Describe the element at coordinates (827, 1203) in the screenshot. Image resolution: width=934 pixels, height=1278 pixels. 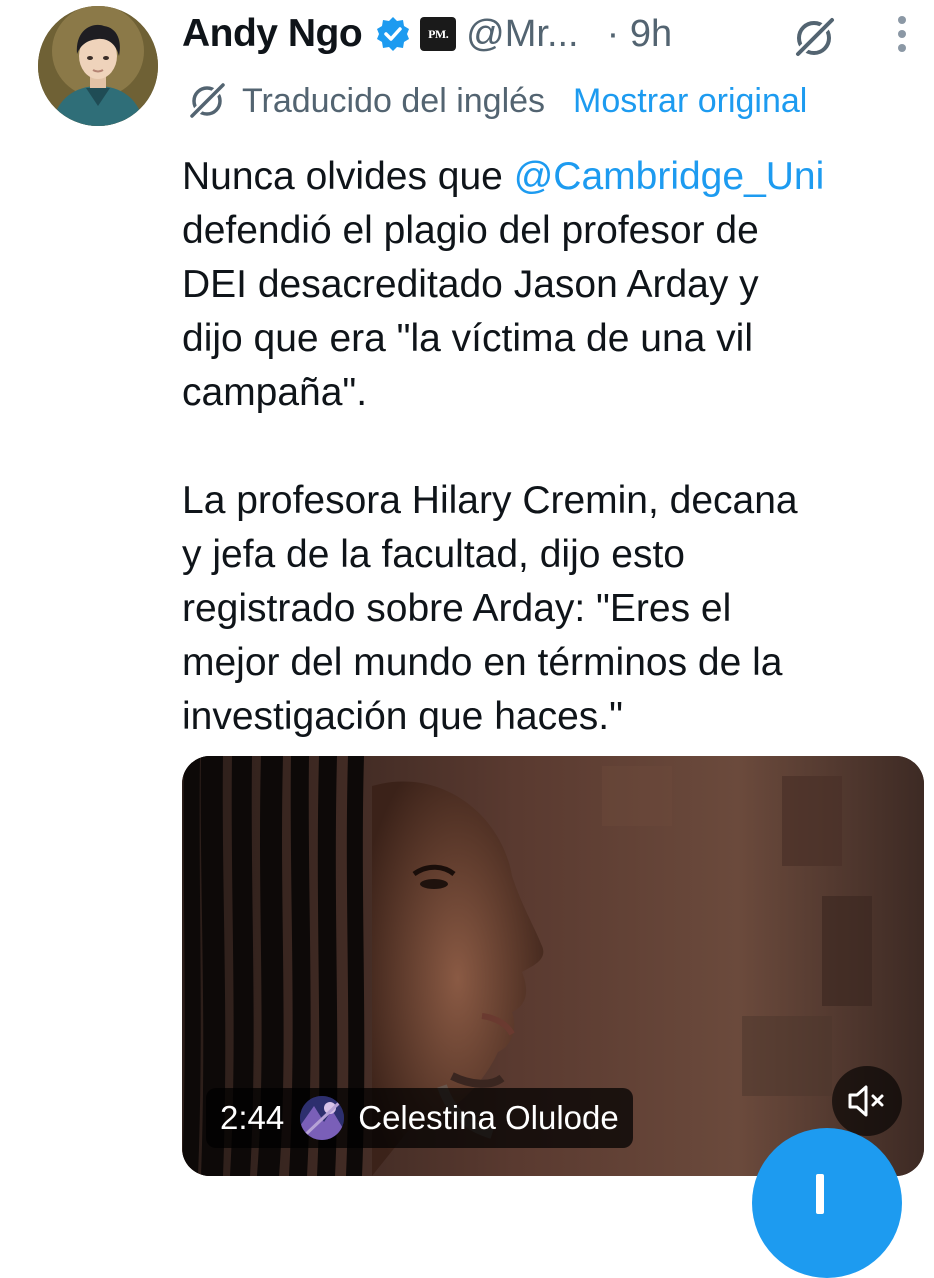
I see `compose-button` at that location.